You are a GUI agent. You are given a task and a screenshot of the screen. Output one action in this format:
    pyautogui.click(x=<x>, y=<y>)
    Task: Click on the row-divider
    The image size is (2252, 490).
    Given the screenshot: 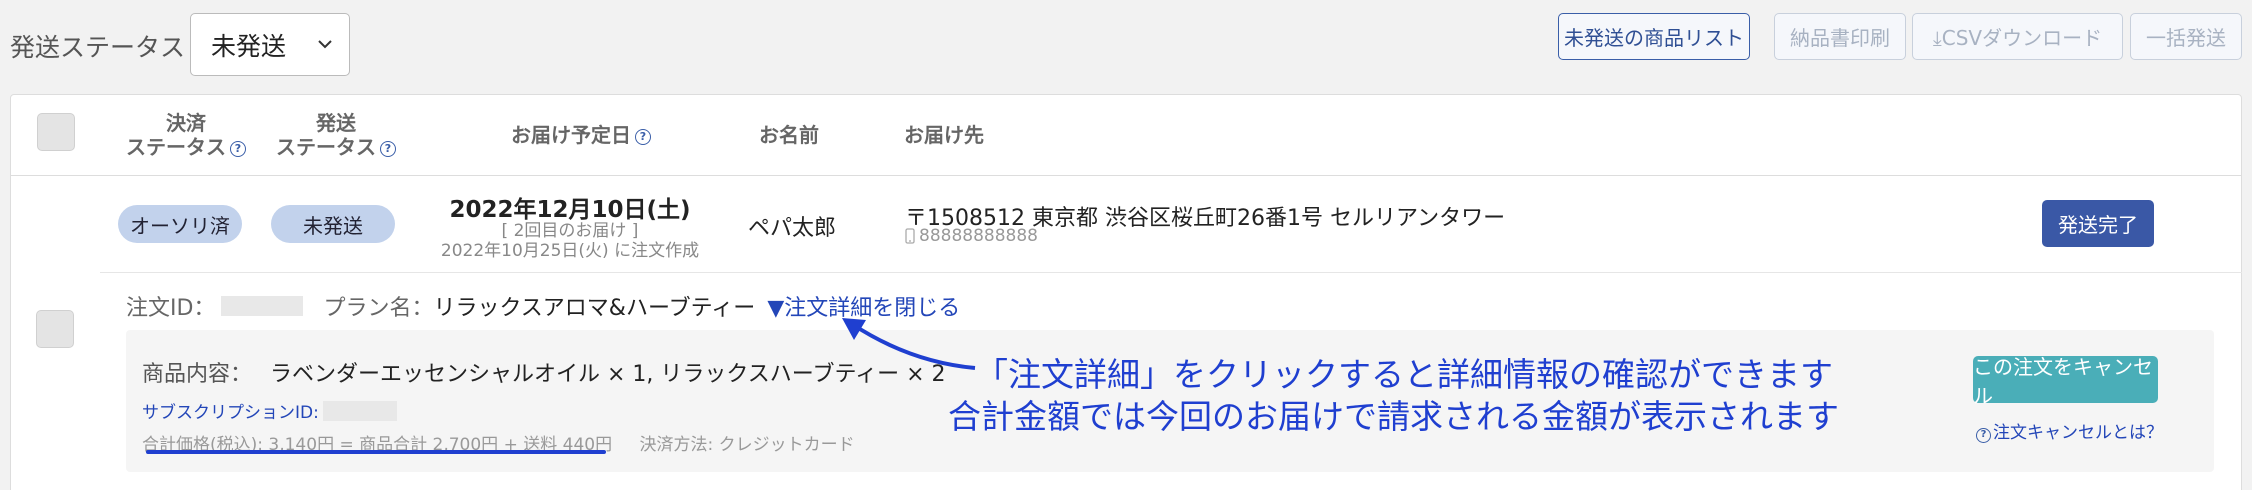 What is the action you would take?
    pyautogui.click(x=1171, y=272)
    